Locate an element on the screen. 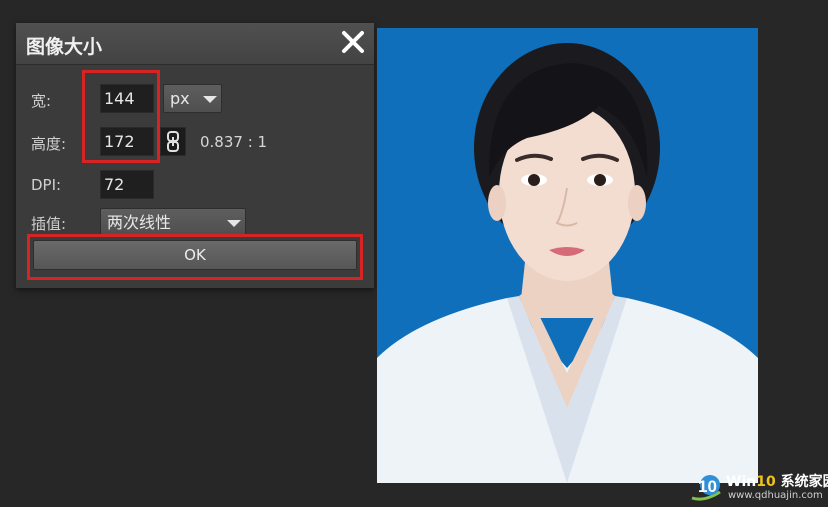 This screenshot has height=507, width=828. site-watermark: 10 Win10 系统家园 www.qdhuajin.com is located at coordinates (759, 488).